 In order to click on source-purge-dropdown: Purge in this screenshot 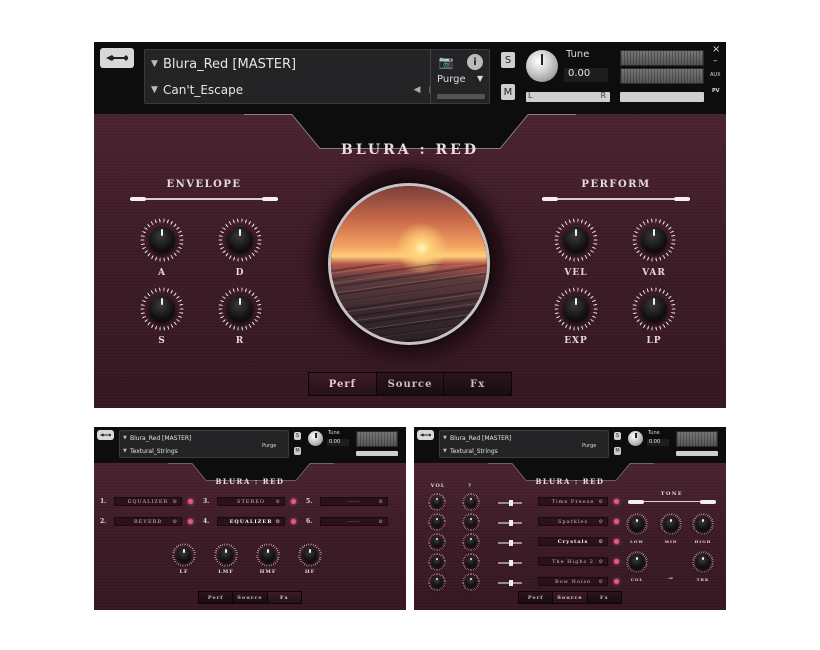, I will do `click(589, 446)`.